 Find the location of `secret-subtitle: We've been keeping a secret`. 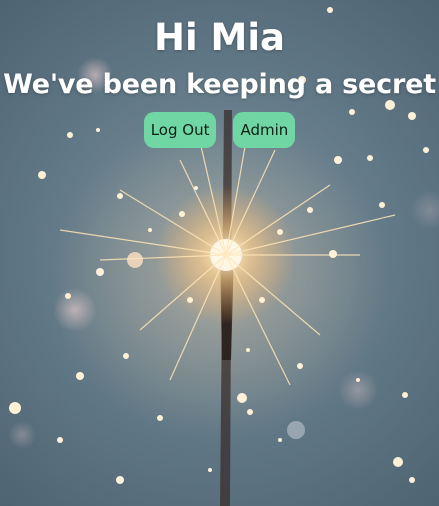

secret-subtitle: We've been keeping a secret is located at coordinates (219, 84).